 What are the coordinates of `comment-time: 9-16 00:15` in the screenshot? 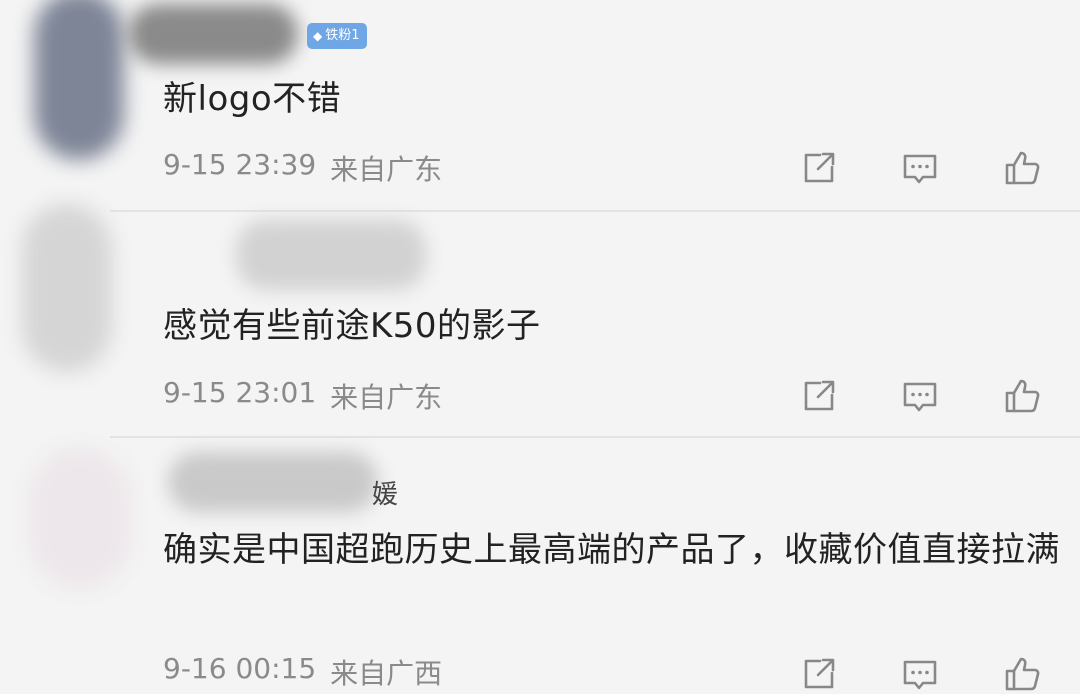 It's located at (240, 668).